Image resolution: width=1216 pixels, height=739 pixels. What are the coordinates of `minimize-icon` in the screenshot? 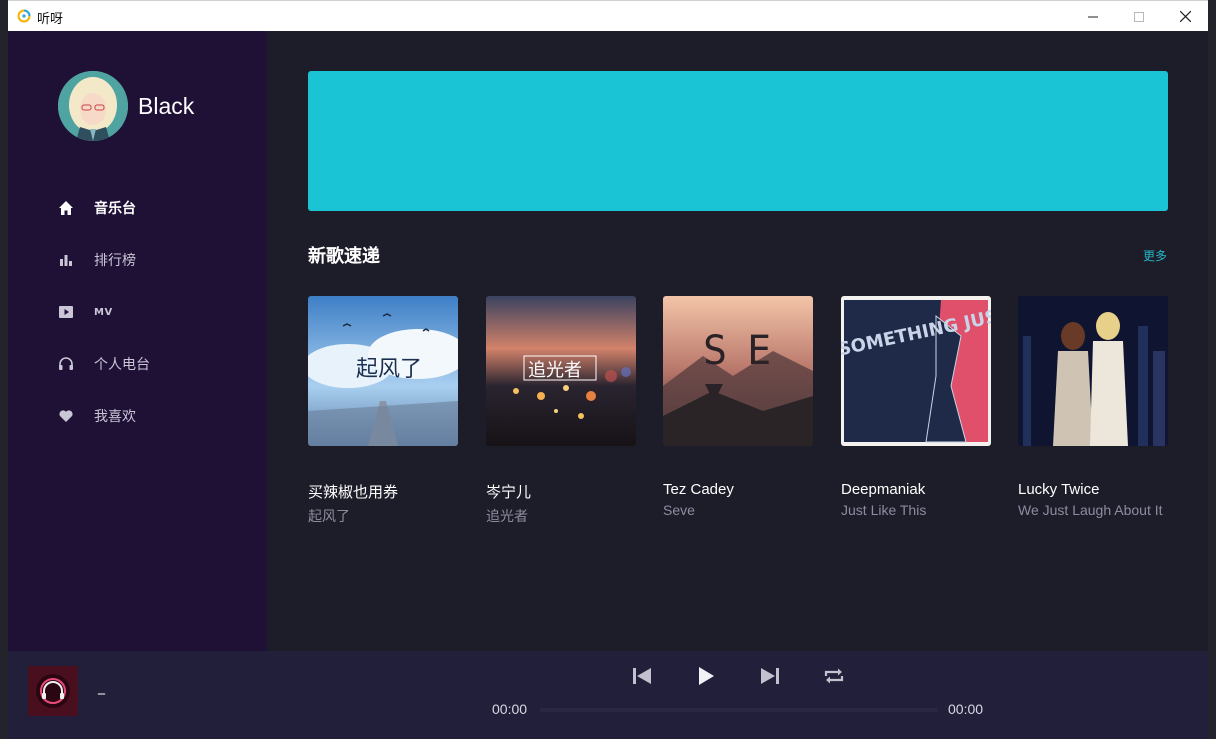 It's located at (1093, 16).